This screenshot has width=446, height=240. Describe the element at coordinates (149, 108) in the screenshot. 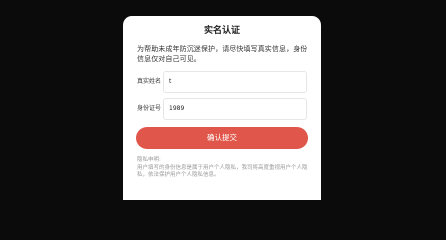

I see `id-number-label: 身份证号` at that location.